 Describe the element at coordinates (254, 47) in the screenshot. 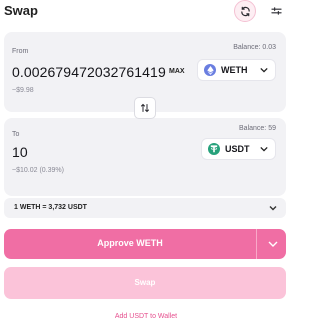

I see `from-balance: Balance: 0.03` at that location.